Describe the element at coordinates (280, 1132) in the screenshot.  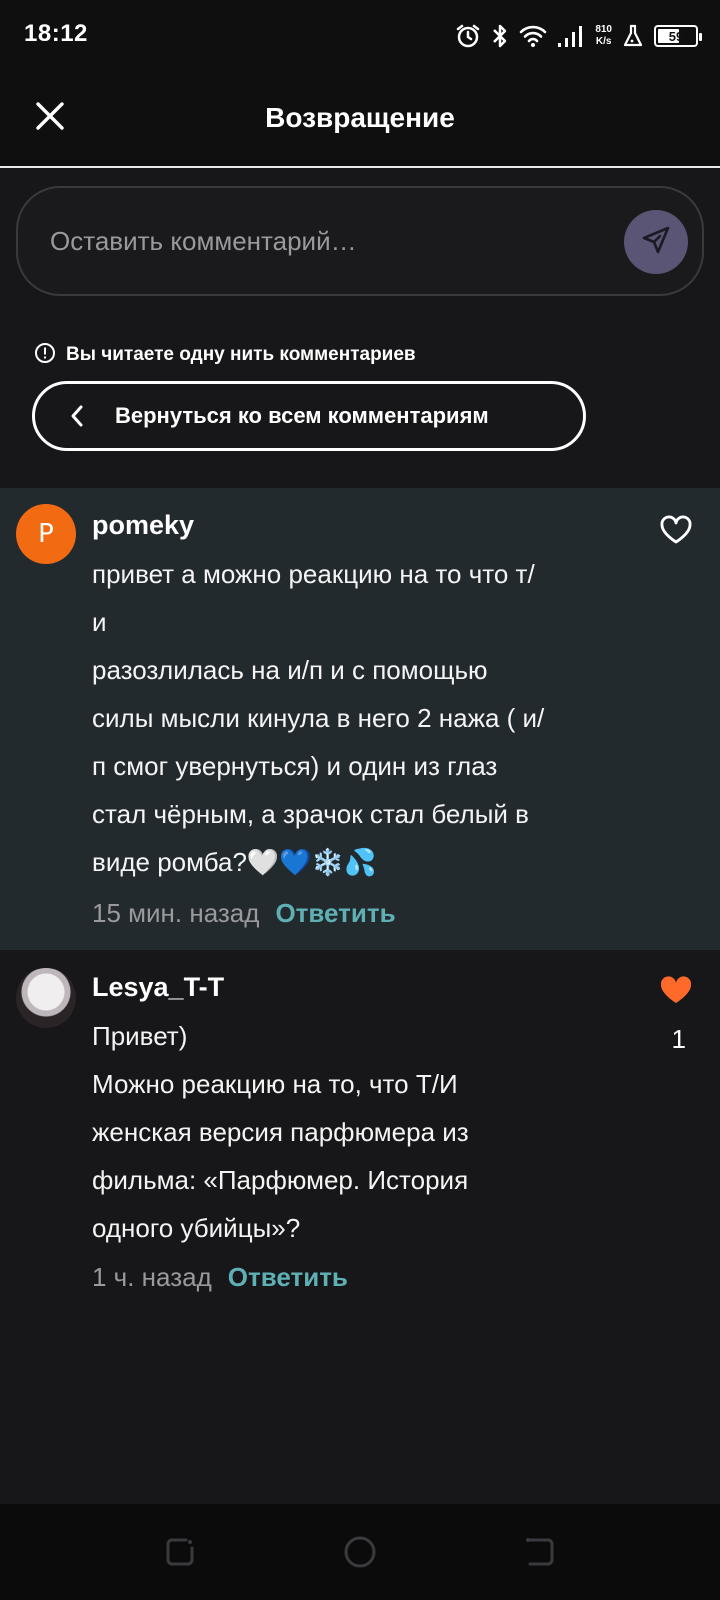
I see `comment-line: женская версия парфюмера из` at that location.